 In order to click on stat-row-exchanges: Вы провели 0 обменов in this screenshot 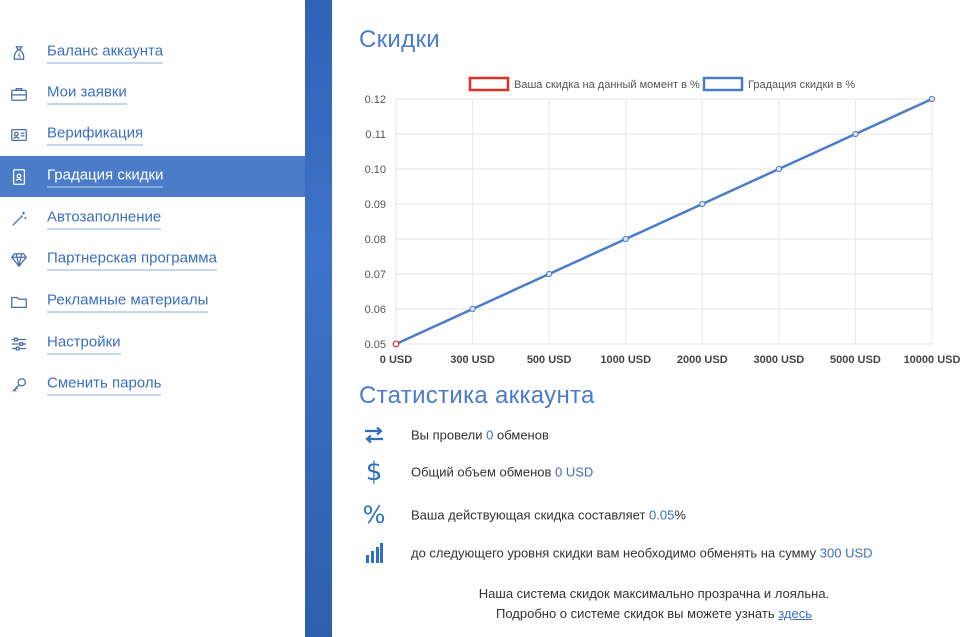, I will do `click(659, 435)`.